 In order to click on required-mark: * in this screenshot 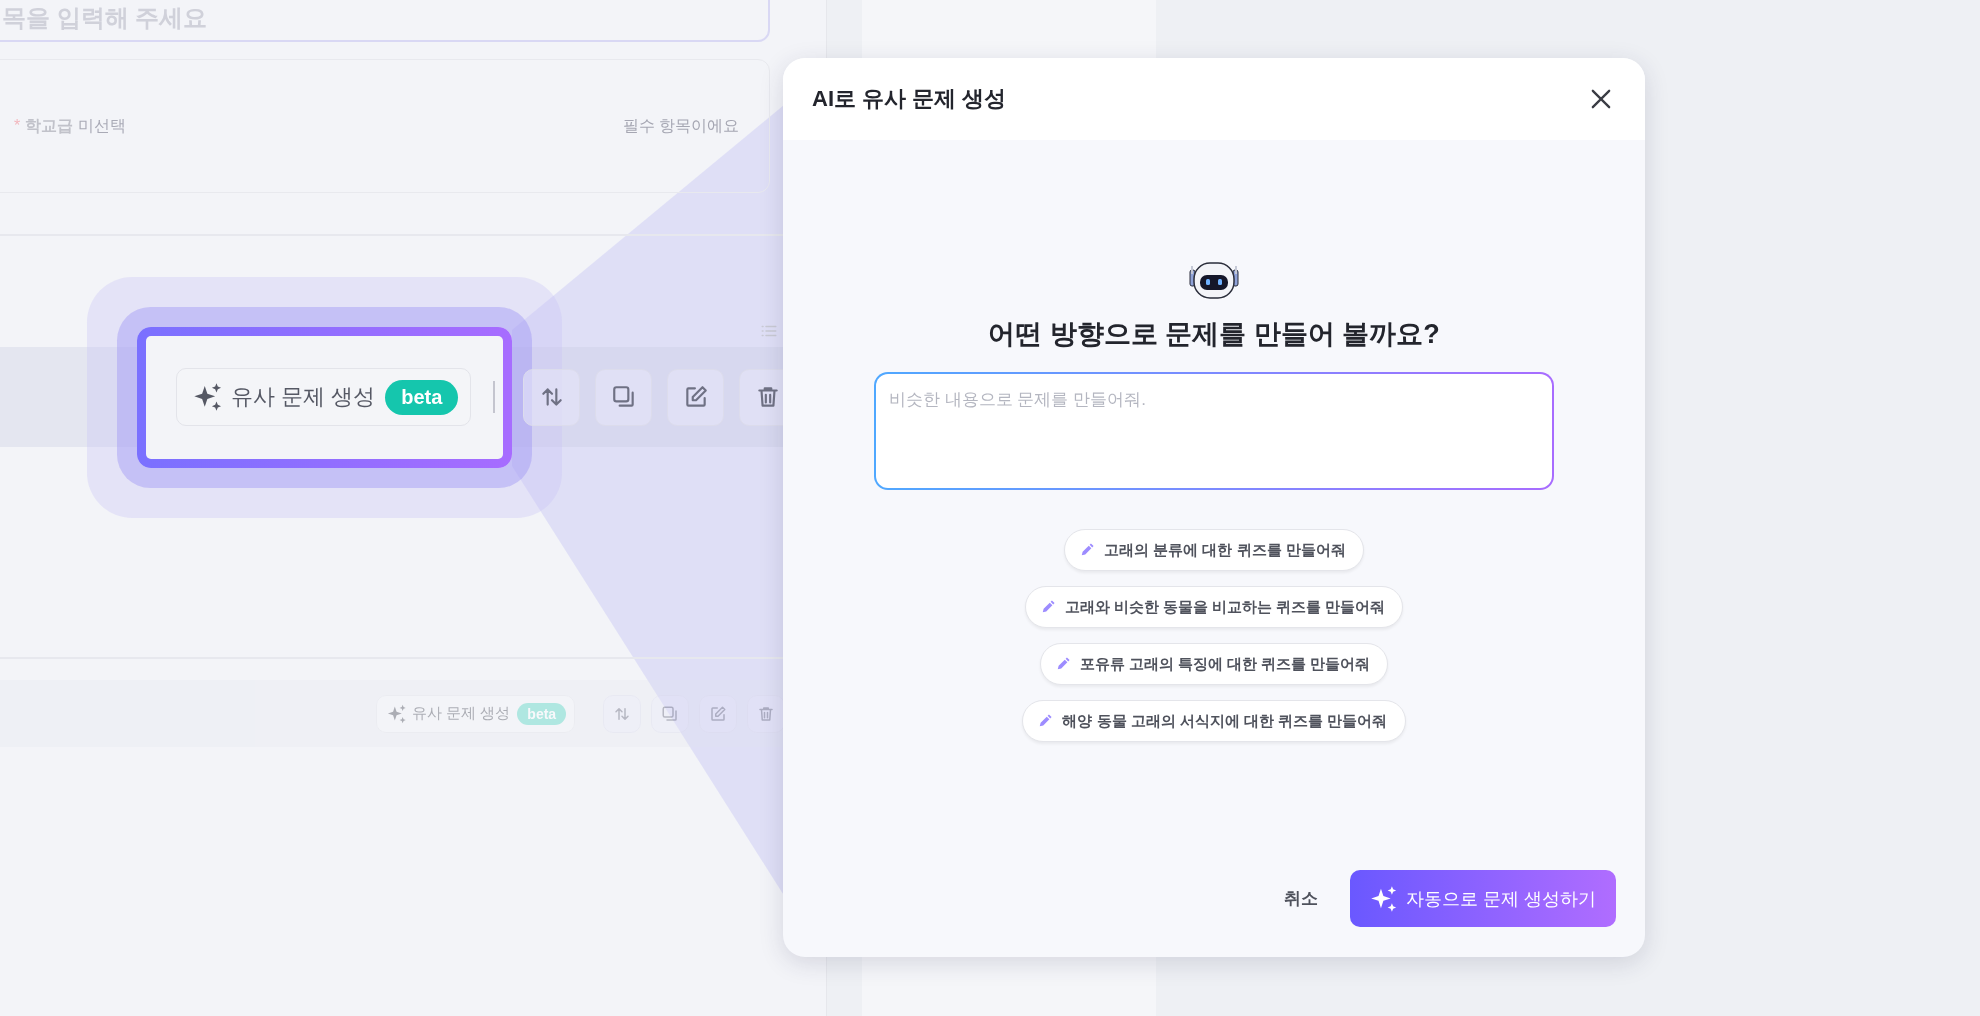, I will do `click(17, 126)`.